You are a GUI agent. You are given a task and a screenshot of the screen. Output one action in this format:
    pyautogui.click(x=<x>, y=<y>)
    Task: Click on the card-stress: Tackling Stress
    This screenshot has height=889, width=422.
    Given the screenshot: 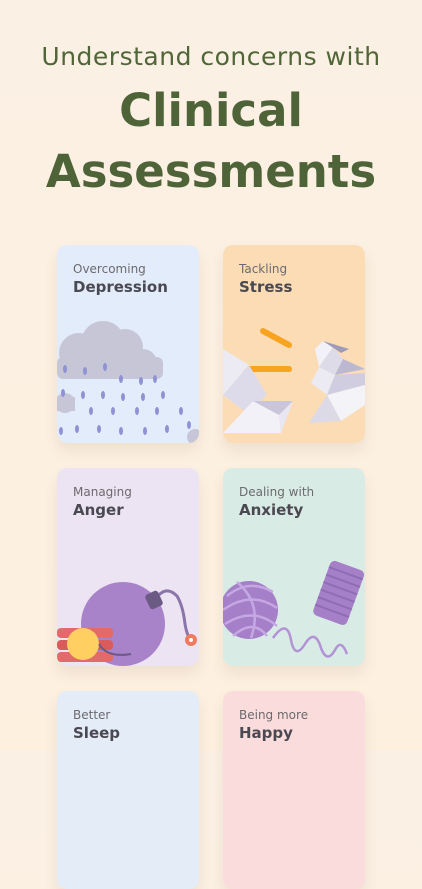 What is the action you would take?
    pyautogui.click(x=294, y=344)
    